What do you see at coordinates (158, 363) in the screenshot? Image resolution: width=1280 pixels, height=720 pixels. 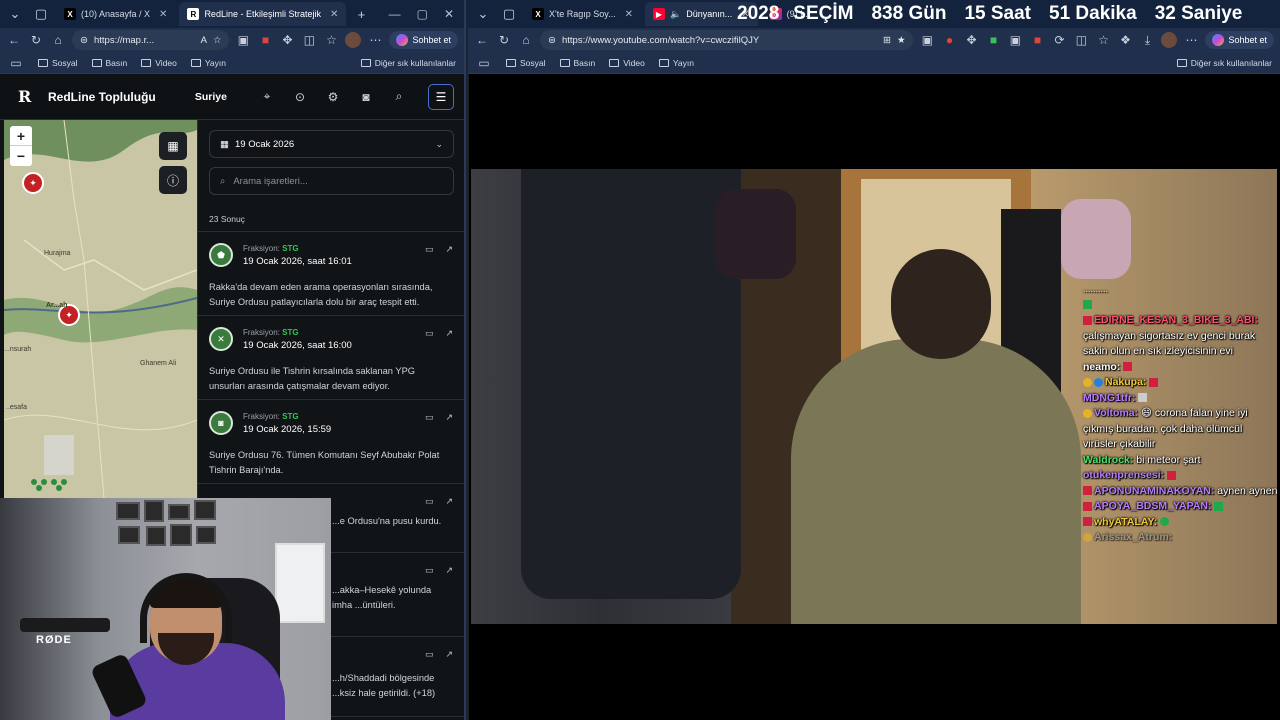 I see `map-label: Ghanem Ali` at bounding box center [158, 363].